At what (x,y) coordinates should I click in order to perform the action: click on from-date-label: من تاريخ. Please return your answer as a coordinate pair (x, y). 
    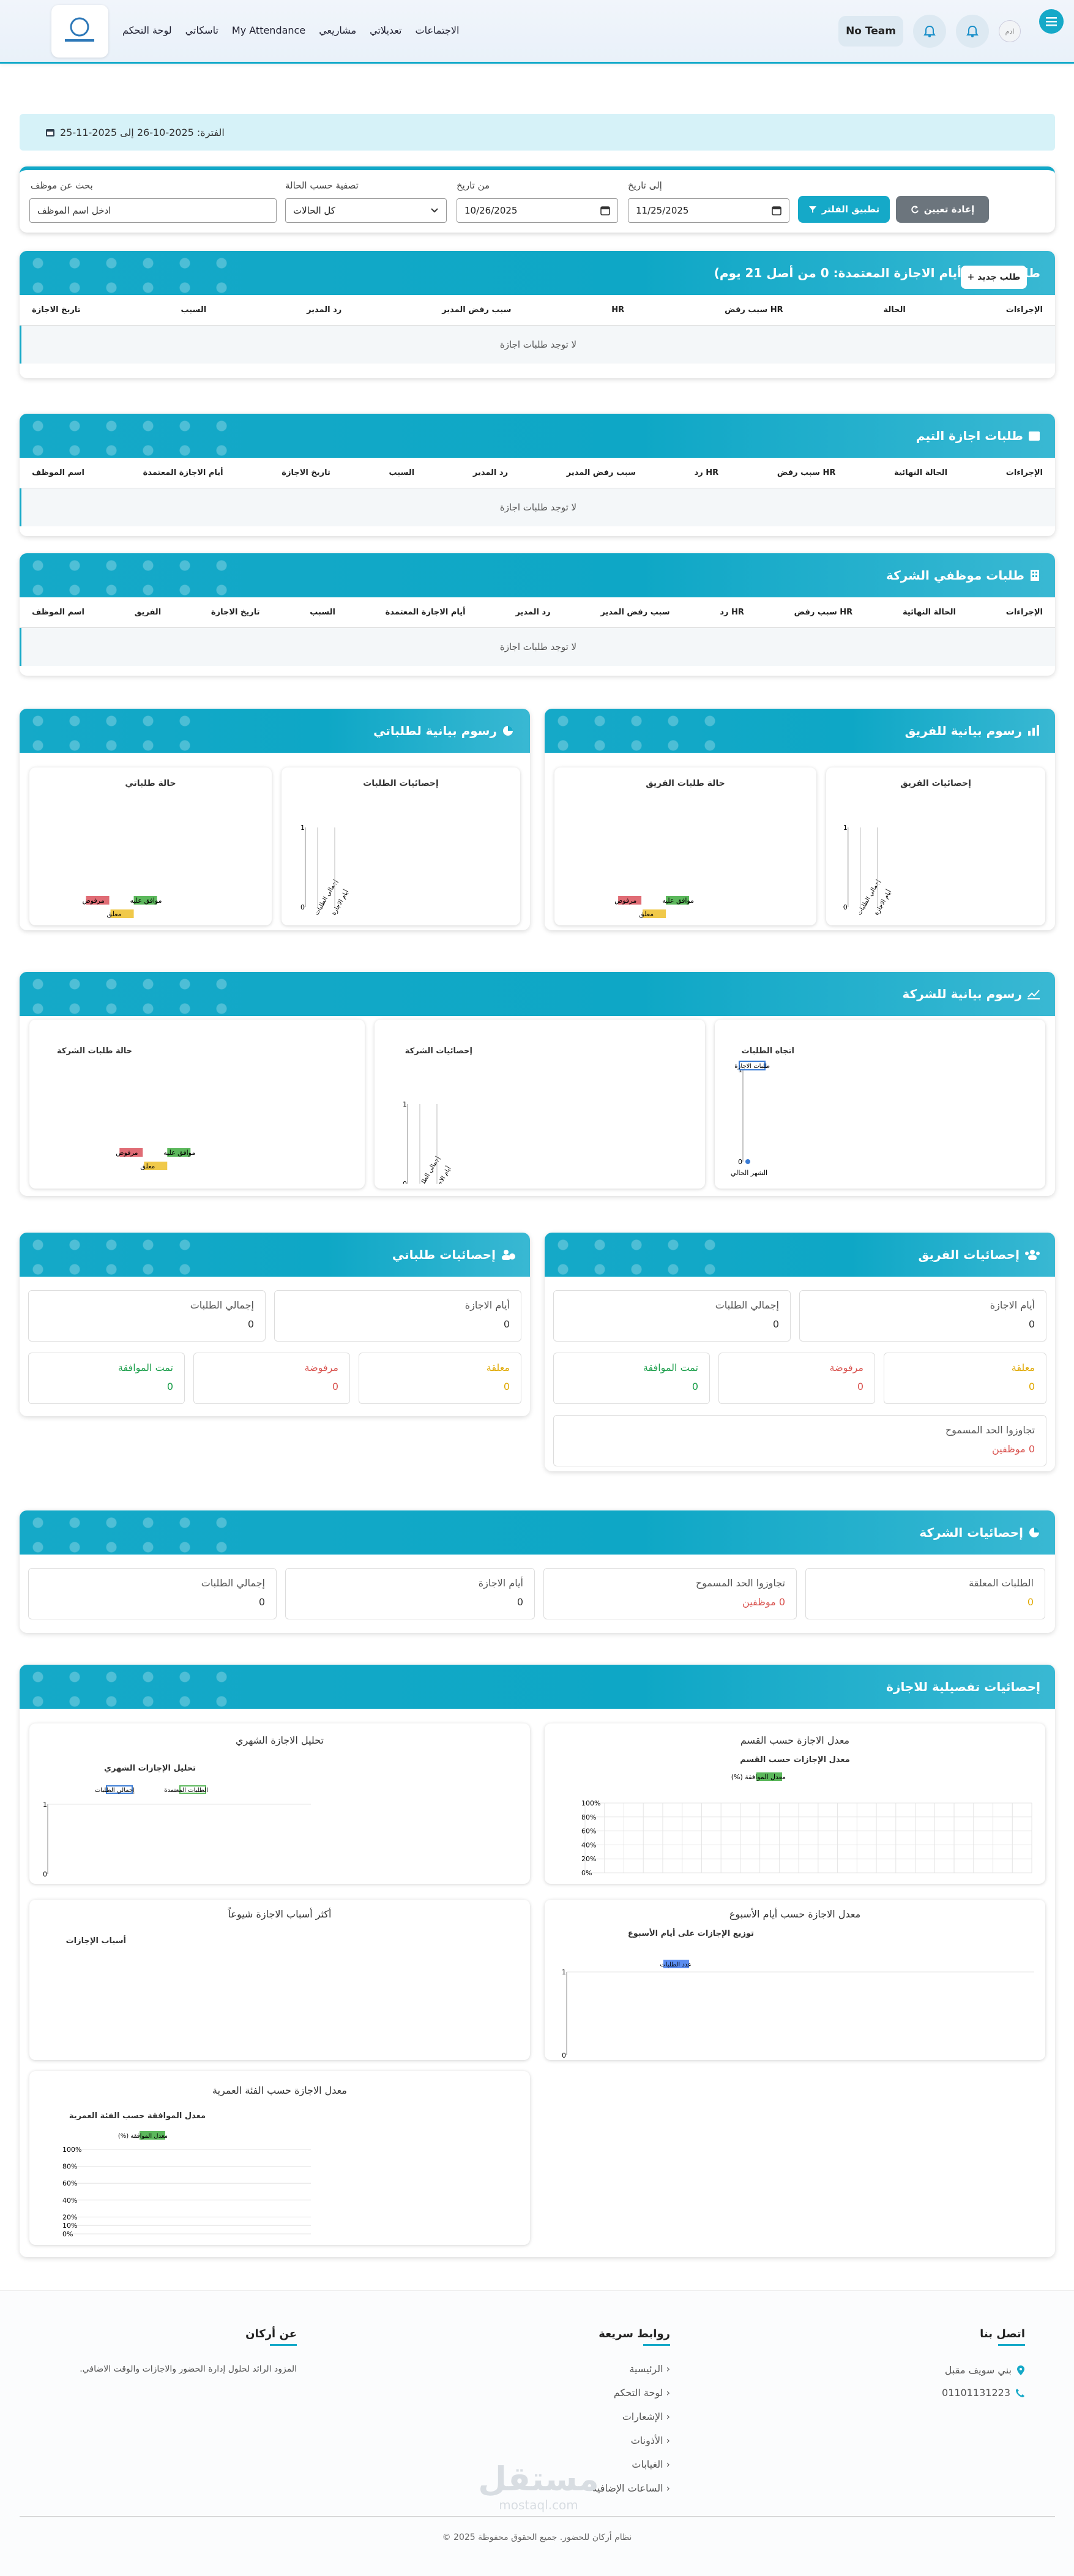
    Looking at the image, I should click on (474, 185).